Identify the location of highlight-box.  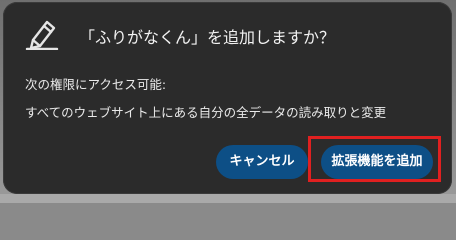
(374, 159).